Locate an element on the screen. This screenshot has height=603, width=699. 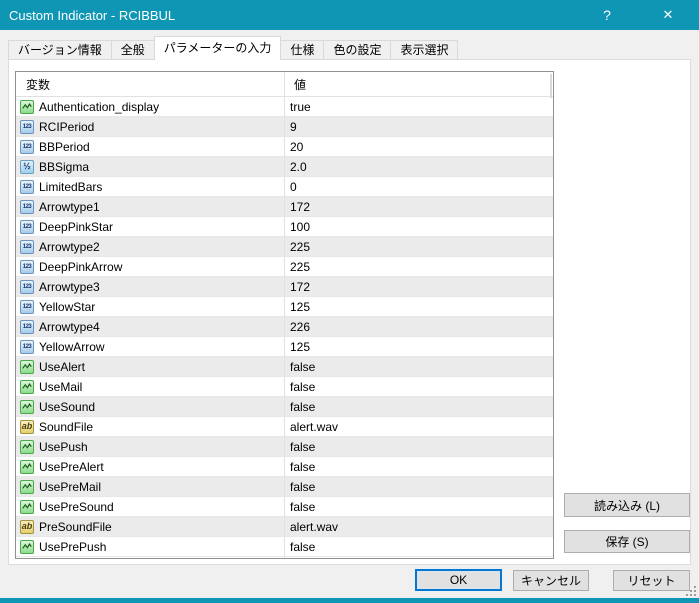
param-name-cell: UseSound is located at coordinates (150, 406).